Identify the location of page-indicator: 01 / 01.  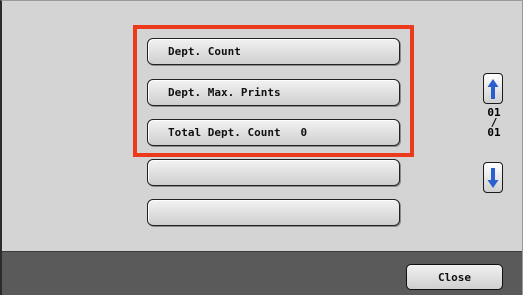
(494, 123).